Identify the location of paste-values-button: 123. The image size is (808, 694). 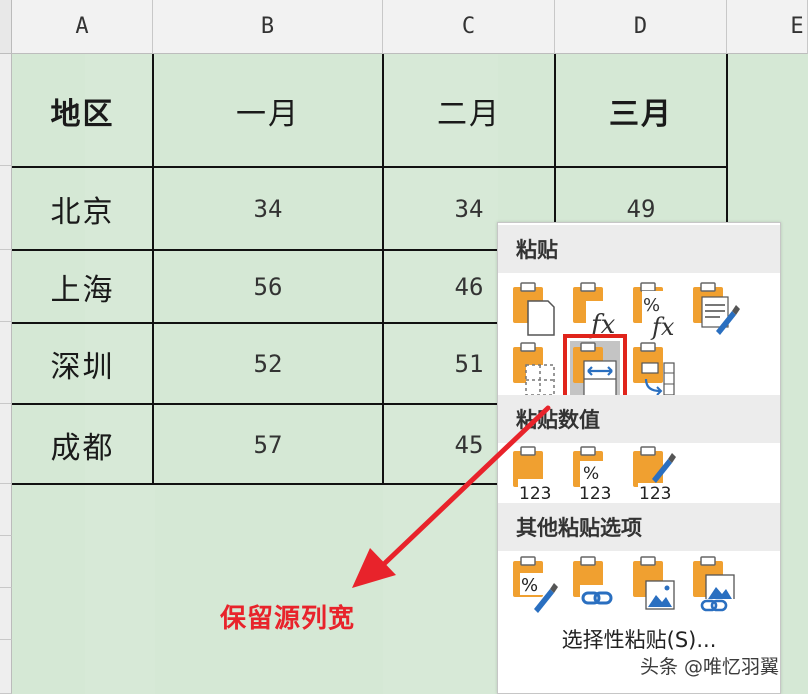
(535, 475).